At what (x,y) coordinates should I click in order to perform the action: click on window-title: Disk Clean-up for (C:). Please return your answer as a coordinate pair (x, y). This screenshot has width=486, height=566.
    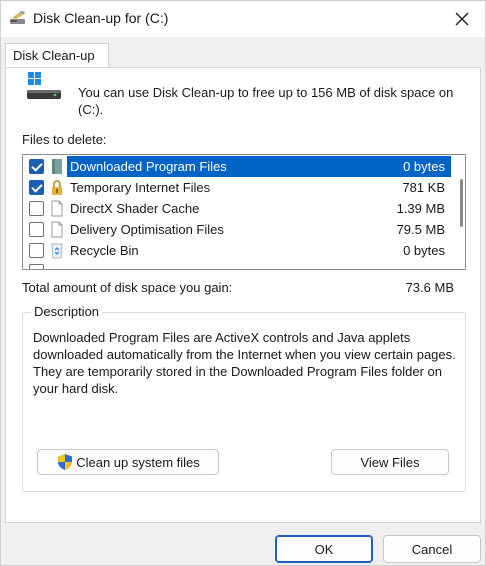
    Looking at the image, I should click on (101, 18).